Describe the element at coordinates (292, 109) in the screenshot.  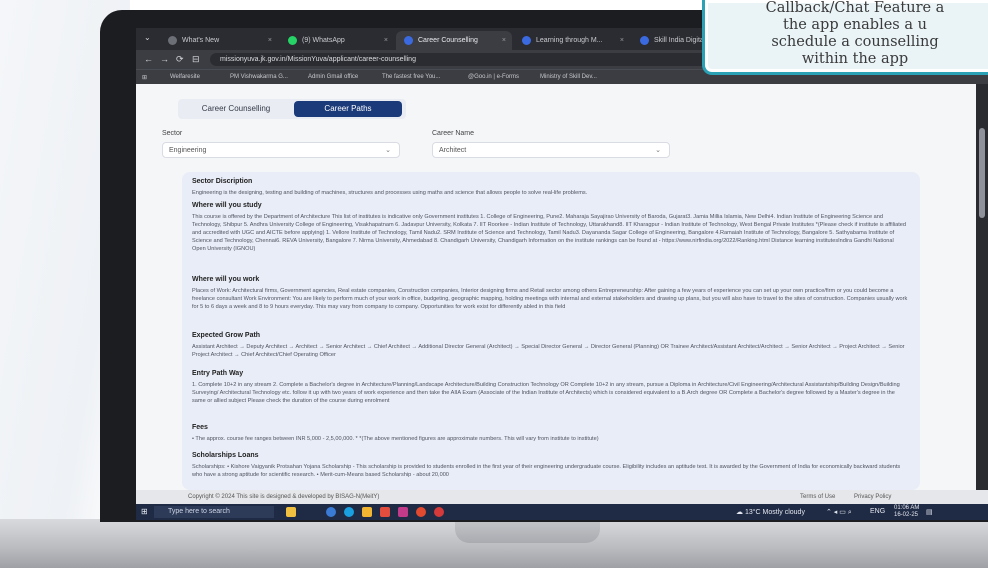
I see `career-tab-group: Career Counselling Career Paths` at that location.